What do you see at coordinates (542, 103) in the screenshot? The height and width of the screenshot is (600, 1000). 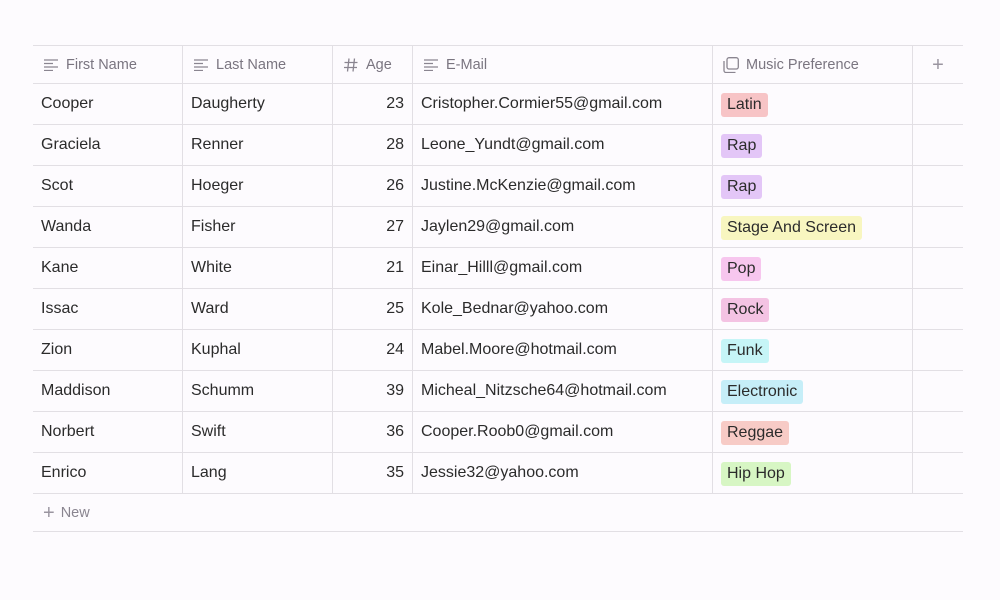 I see `cell-email-text: Cristopher.Cormier55@gmail.com` at bounding box center [542, 103].